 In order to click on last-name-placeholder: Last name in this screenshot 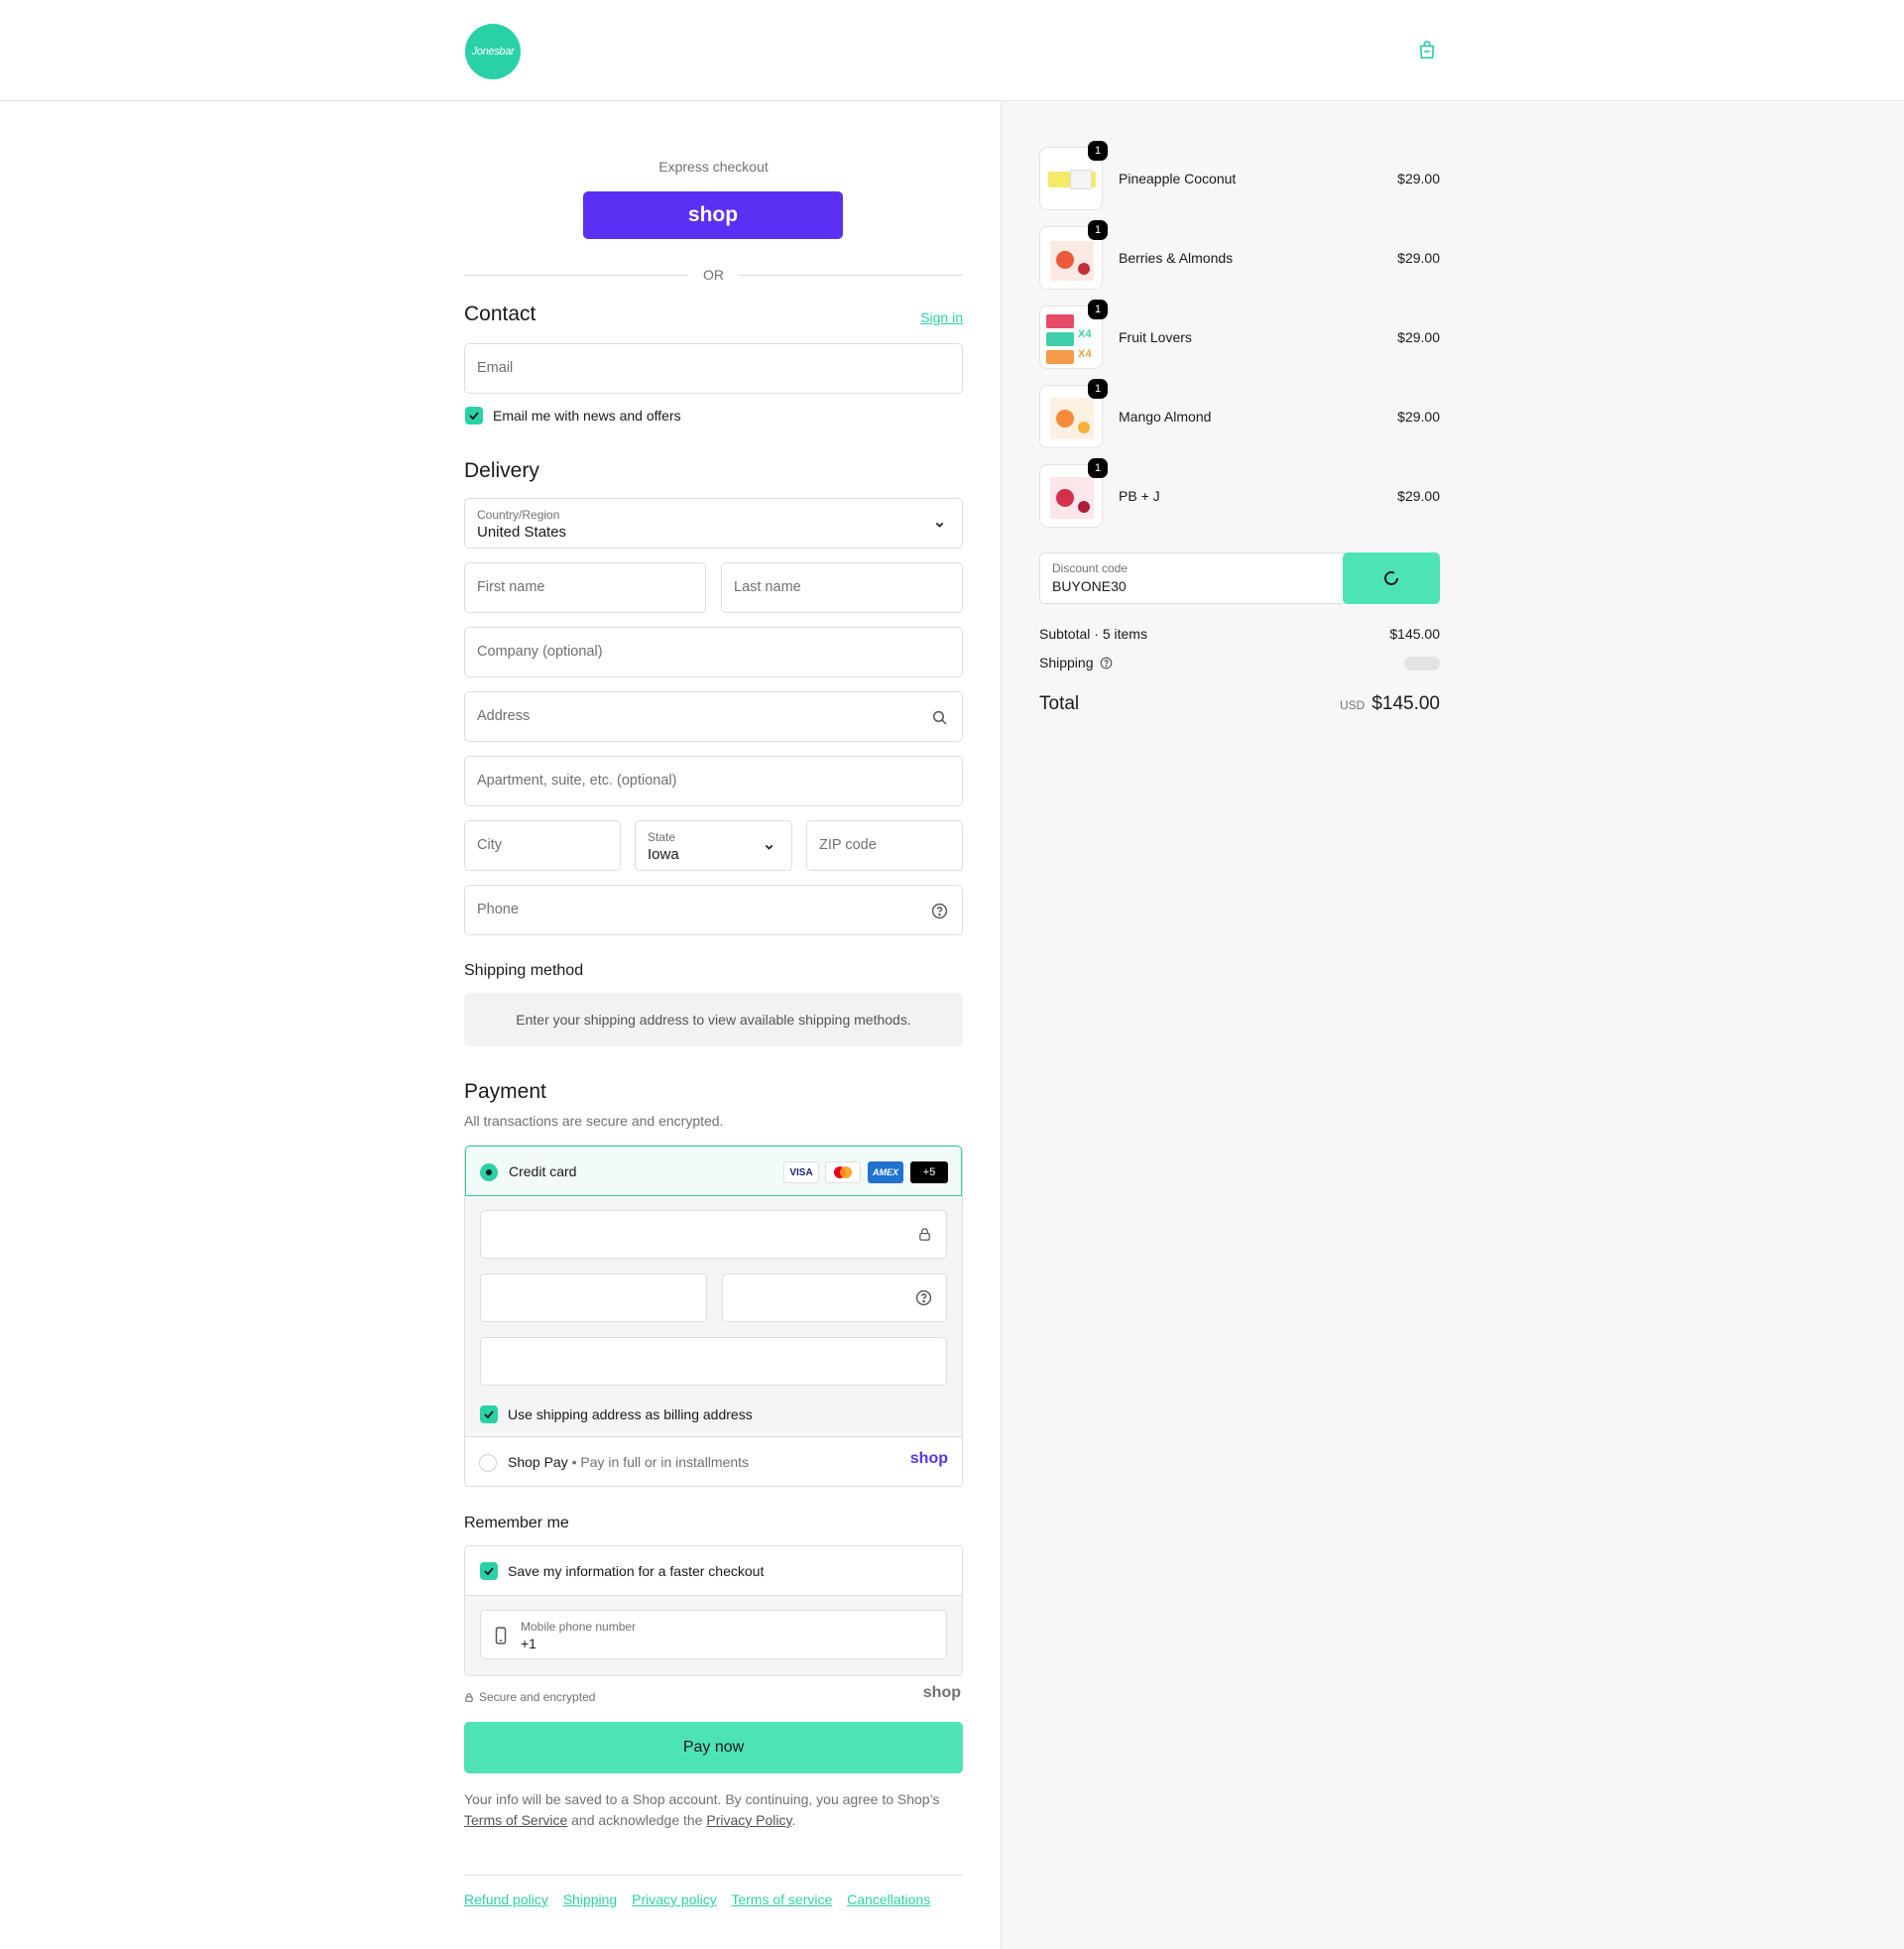, I will do `click(767, 587)`.